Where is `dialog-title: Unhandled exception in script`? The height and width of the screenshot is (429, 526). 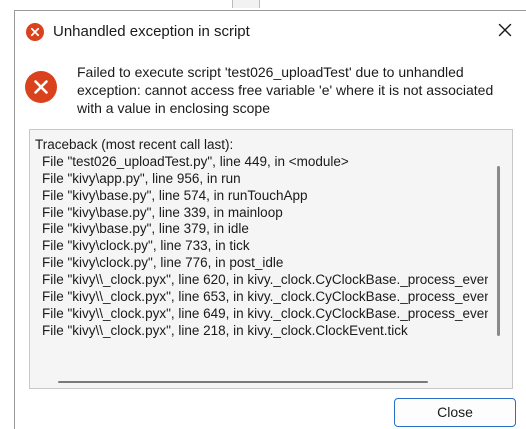 dialog-title: Unhandled exception in script is located at coordinates (151, 31).